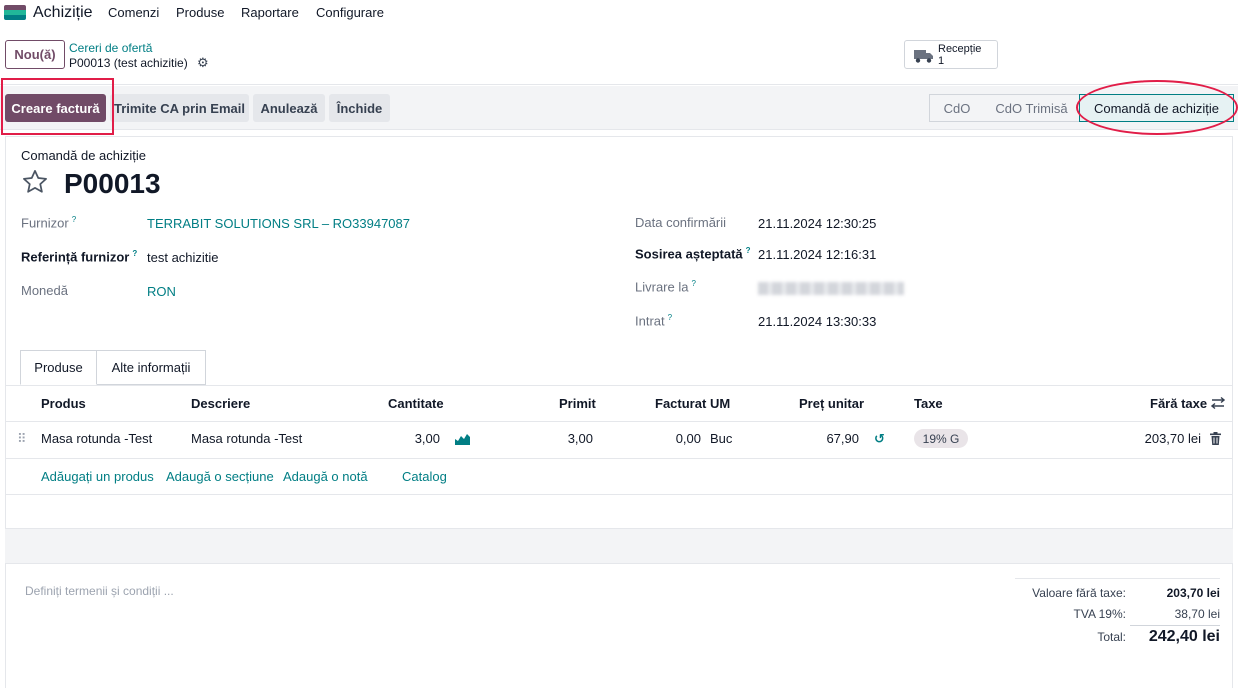  What do you see at coordinates (619, 563) in the screenshot?
I see `table-bottom-divider` at bounding box center [619, 563].